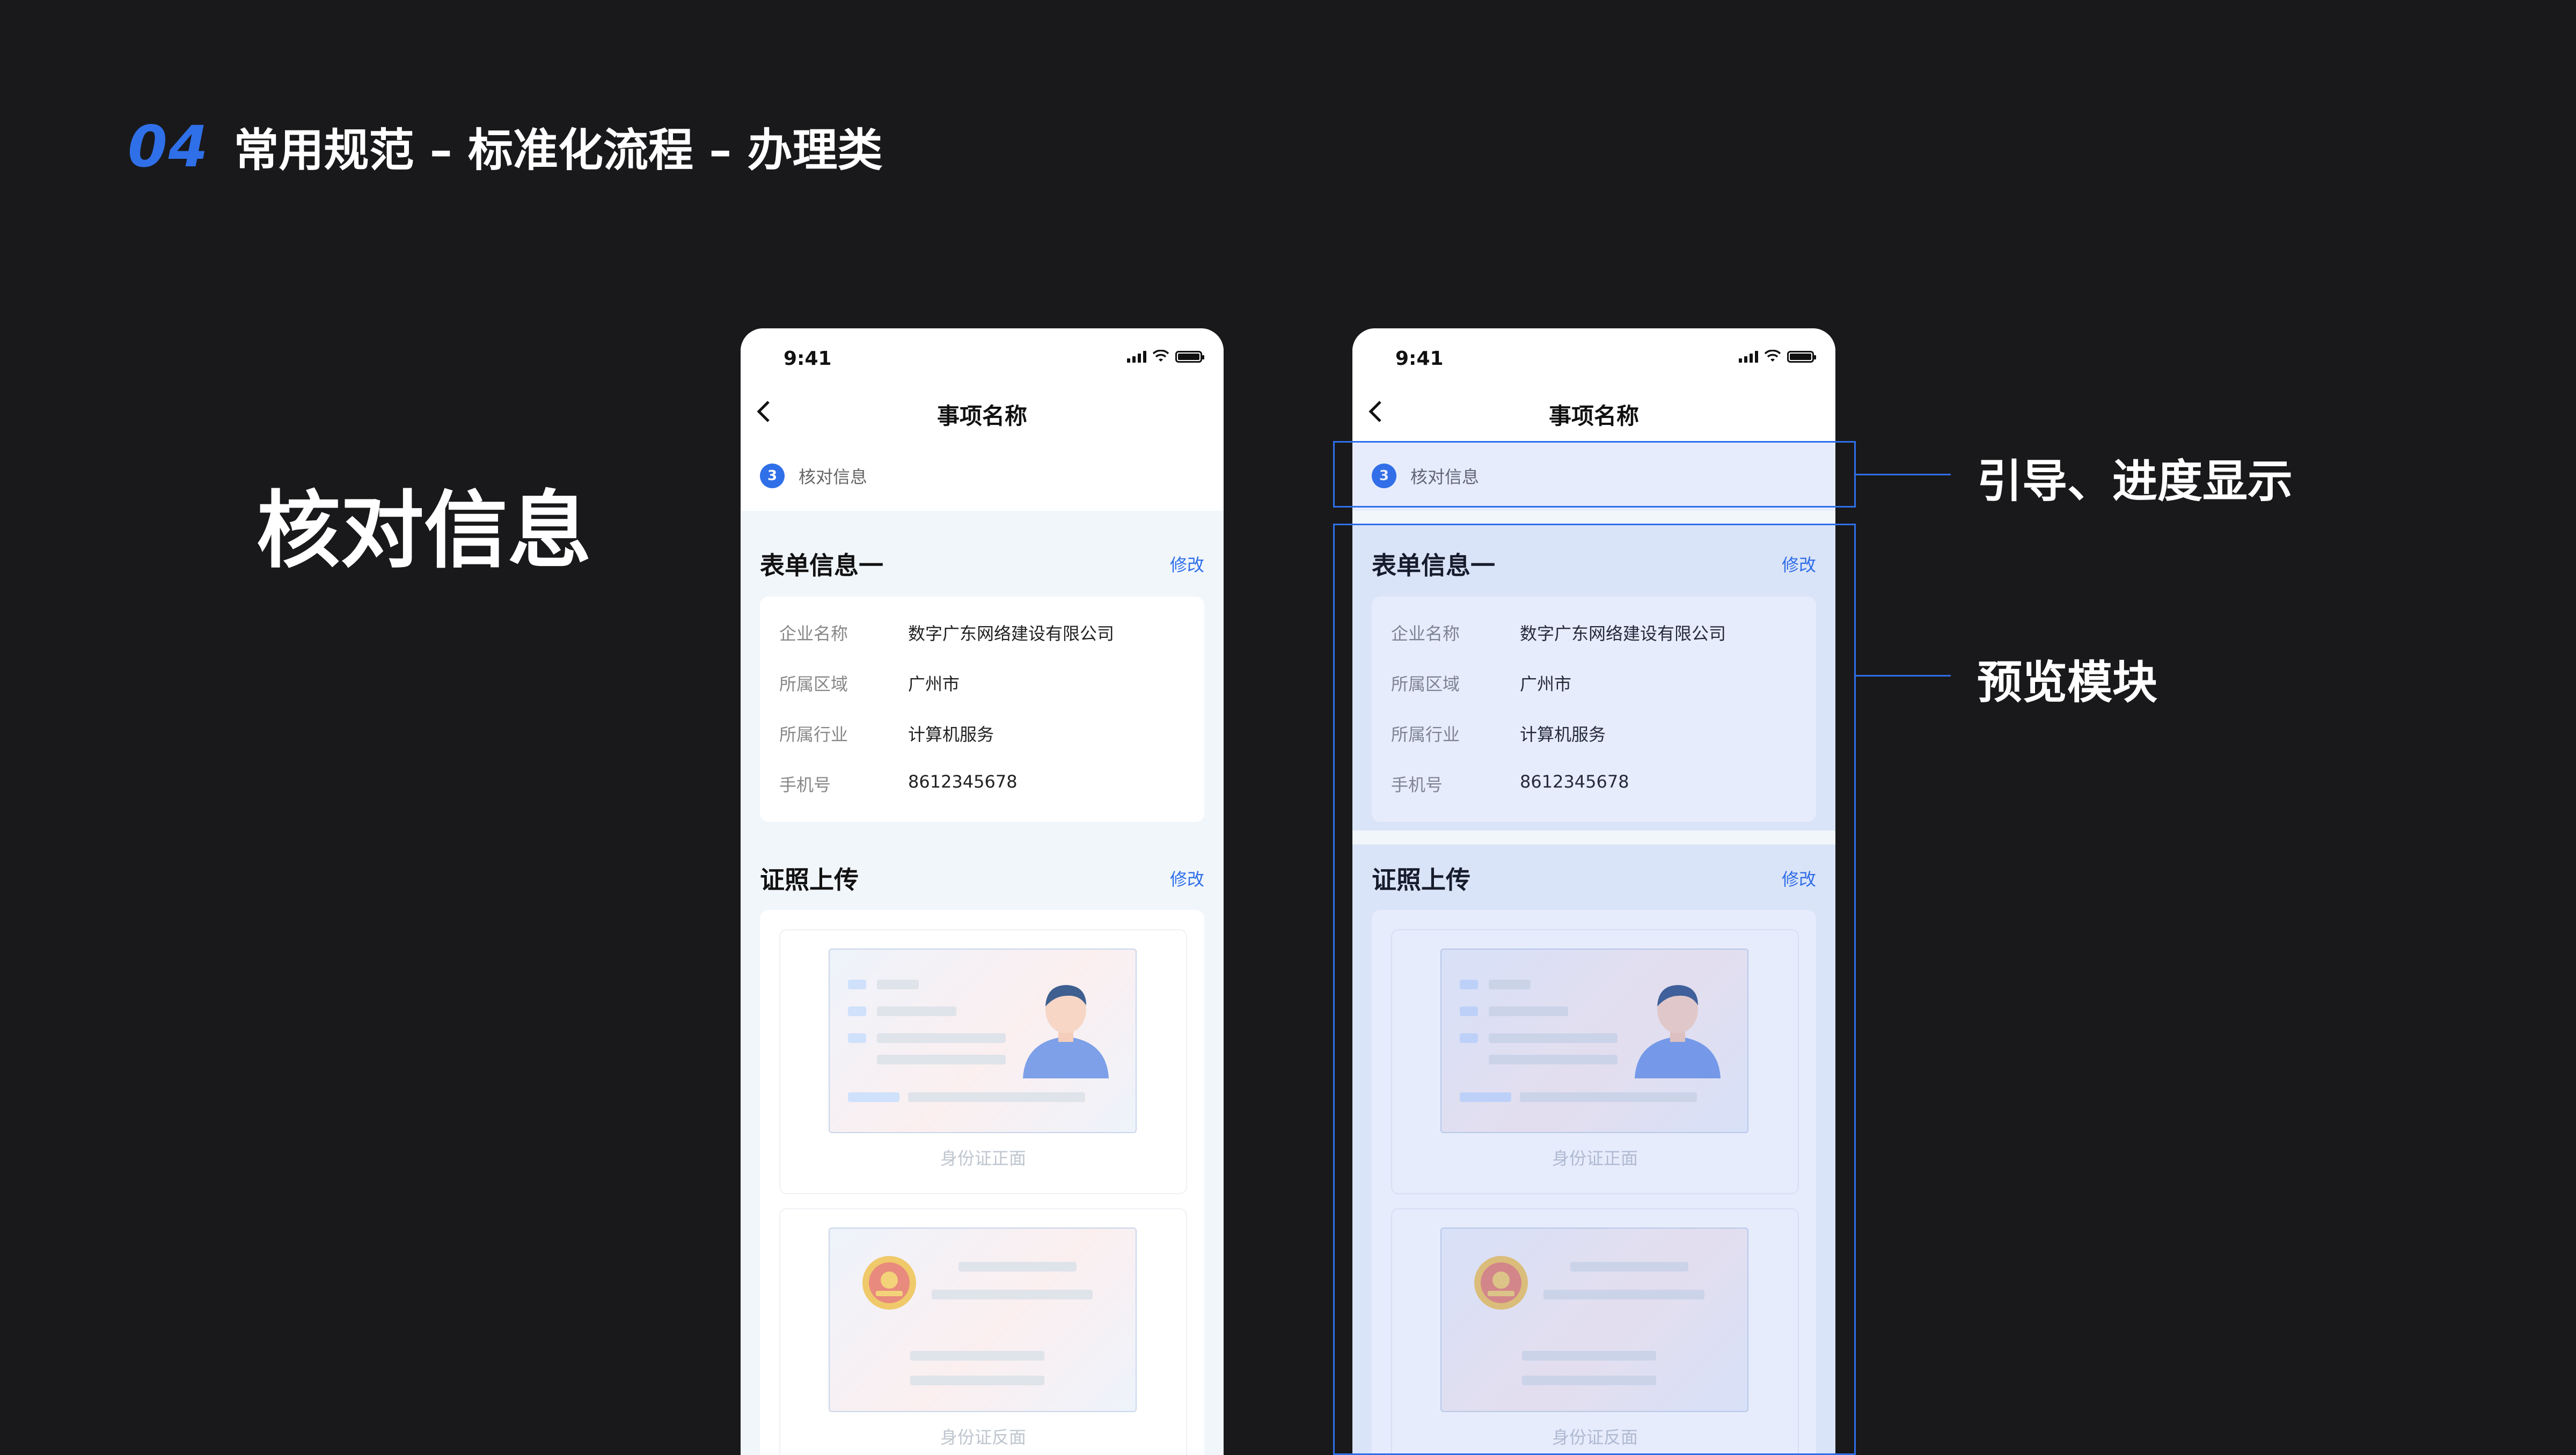 This screenshot has width=2576, height=1455. What do you see at coordinates (2135, 481) in the screenshot?
I see `guide-annotation-label: 引导、进度显示` at bounding box center [2135, 481].